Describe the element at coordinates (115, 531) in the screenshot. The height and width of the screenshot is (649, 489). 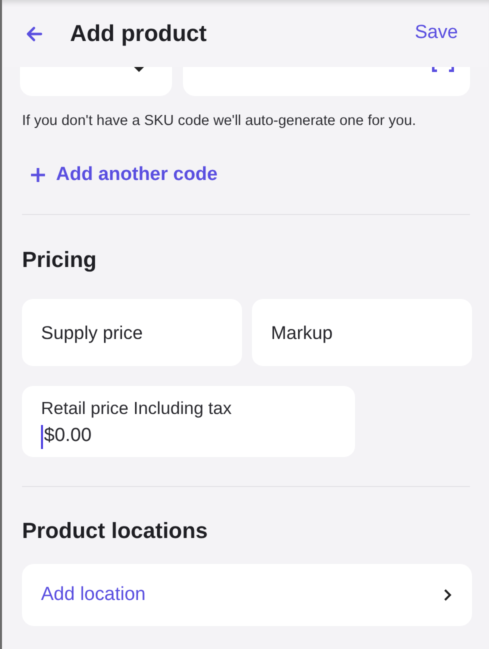
I see `section-heading: Product locations` at that location.